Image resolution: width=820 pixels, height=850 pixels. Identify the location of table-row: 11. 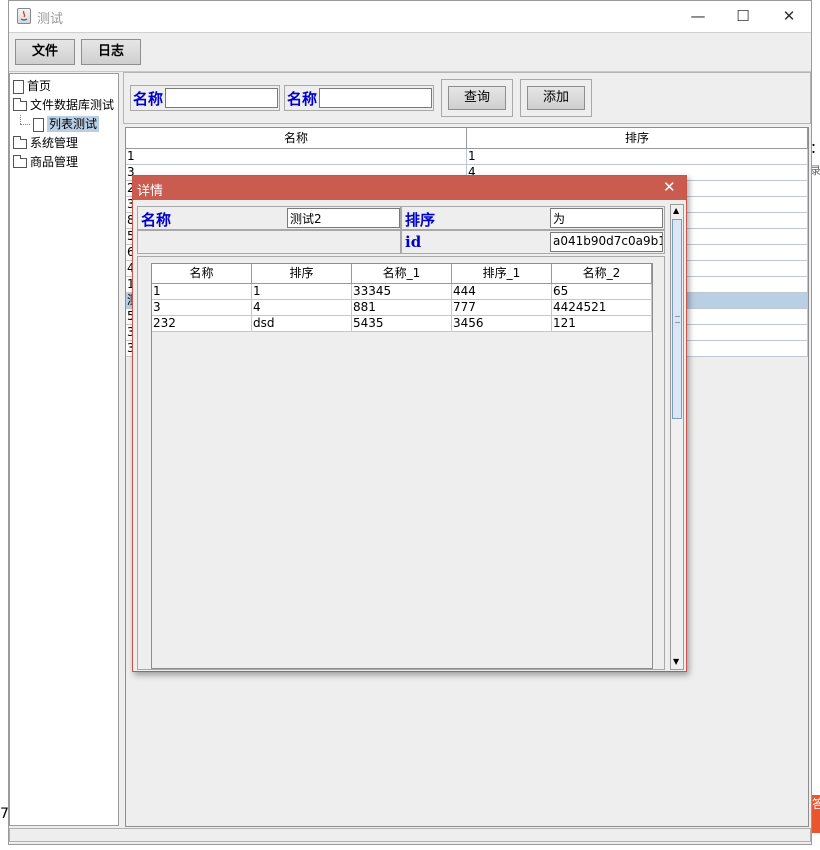
(467, 157).